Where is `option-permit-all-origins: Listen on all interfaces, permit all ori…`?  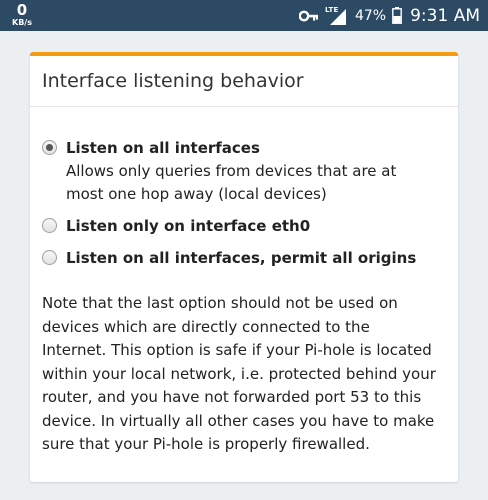 option-permit-all-origins: Listen on all interfaces, permit all ori… is located at coordinates (244, 258).